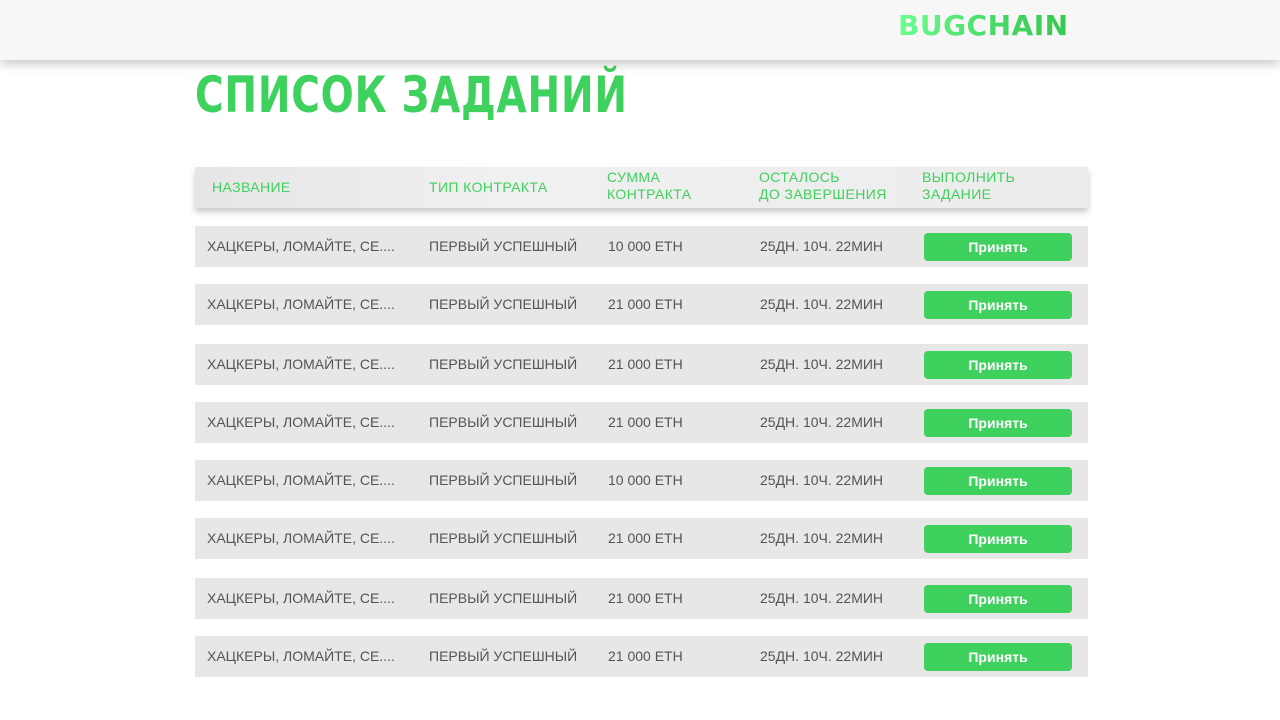 The width and height of the screenshot is (1280, 720). Describe the element at coordinates (823, 185) in the screenshot. I see `column-header-time-remaining: ОСТАЛОСЬ ДО ЗАВЕРШЕНИЯ` at that location.